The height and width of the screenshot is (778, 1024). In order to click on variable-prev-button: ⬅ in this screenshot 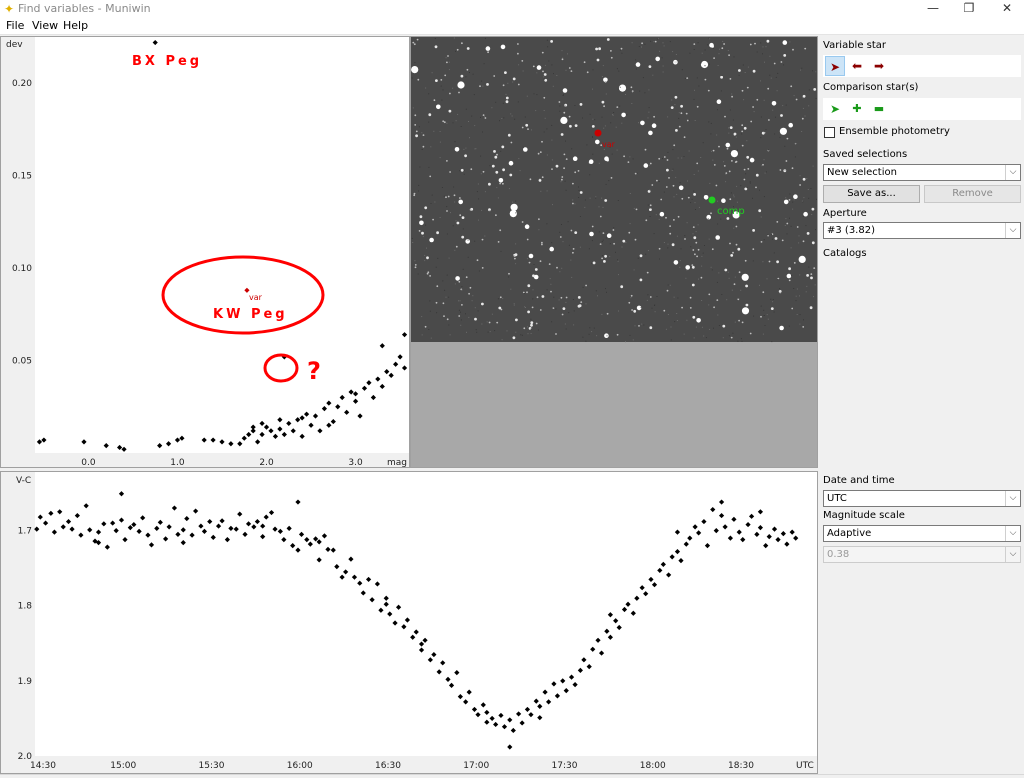, I will do `click(857, 66)`.